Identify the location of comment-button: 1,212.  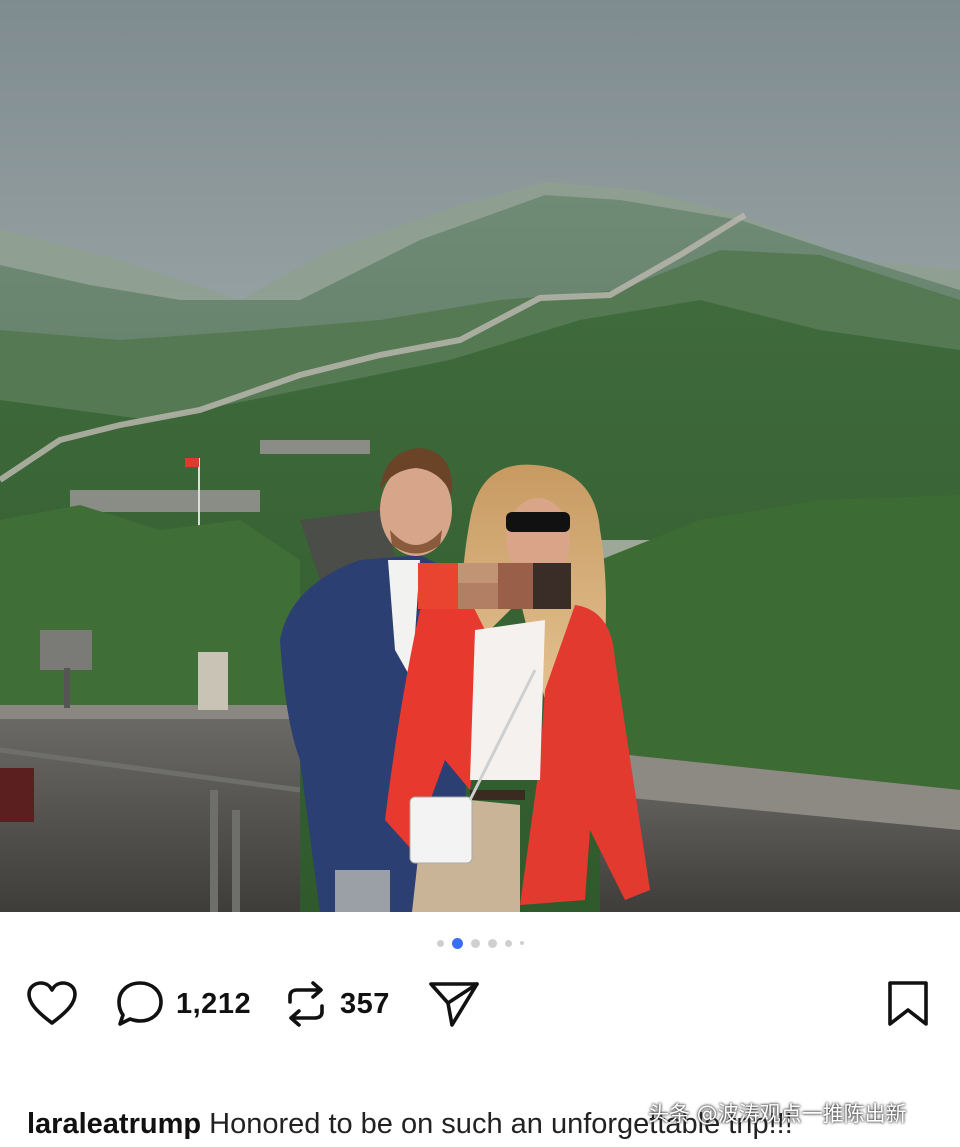
(183, 1004).